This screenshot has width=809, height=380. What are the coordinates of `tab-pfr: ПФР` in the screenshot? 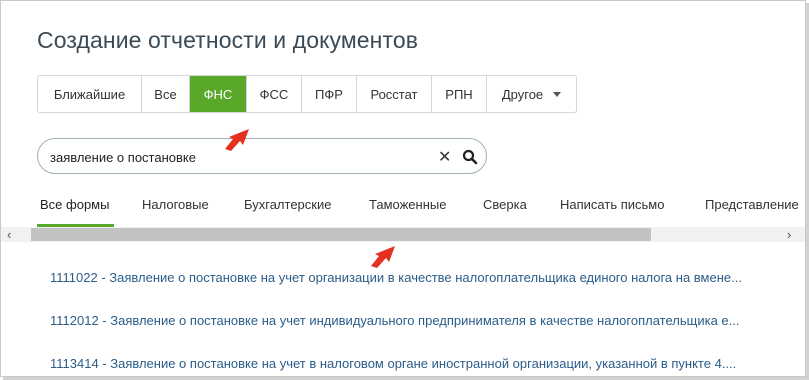 It's located at (329, 94).